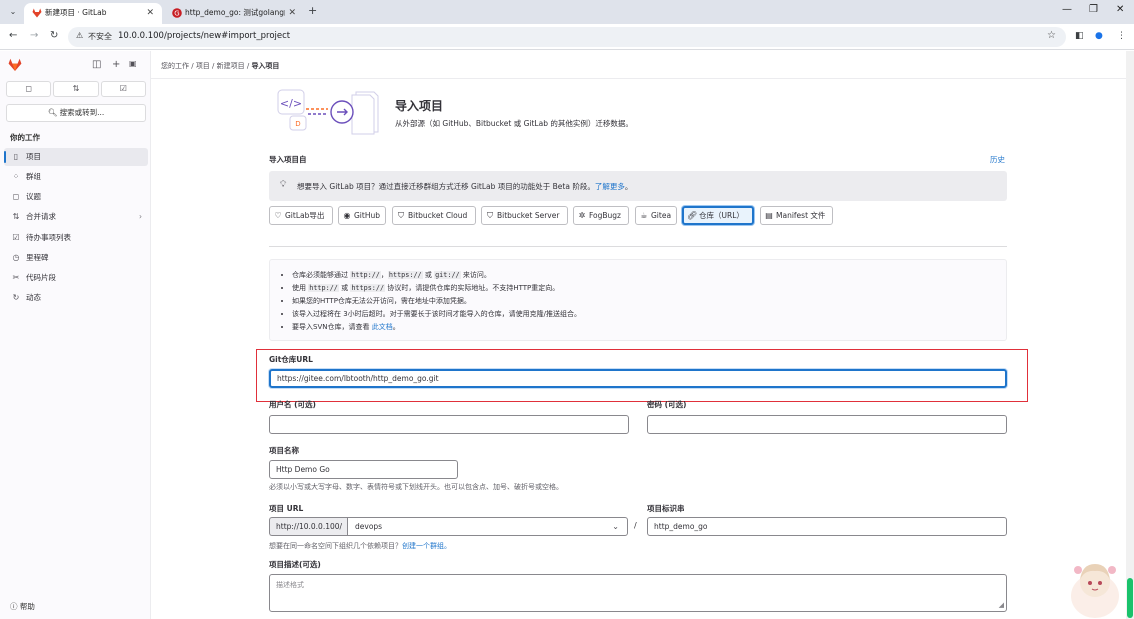 Image resolution: width=1134 pixels, height=619 pixels. Describe the element at coordinates (37, 13) in the screenshot. I see `gitlab-favicon-icon` at that location.